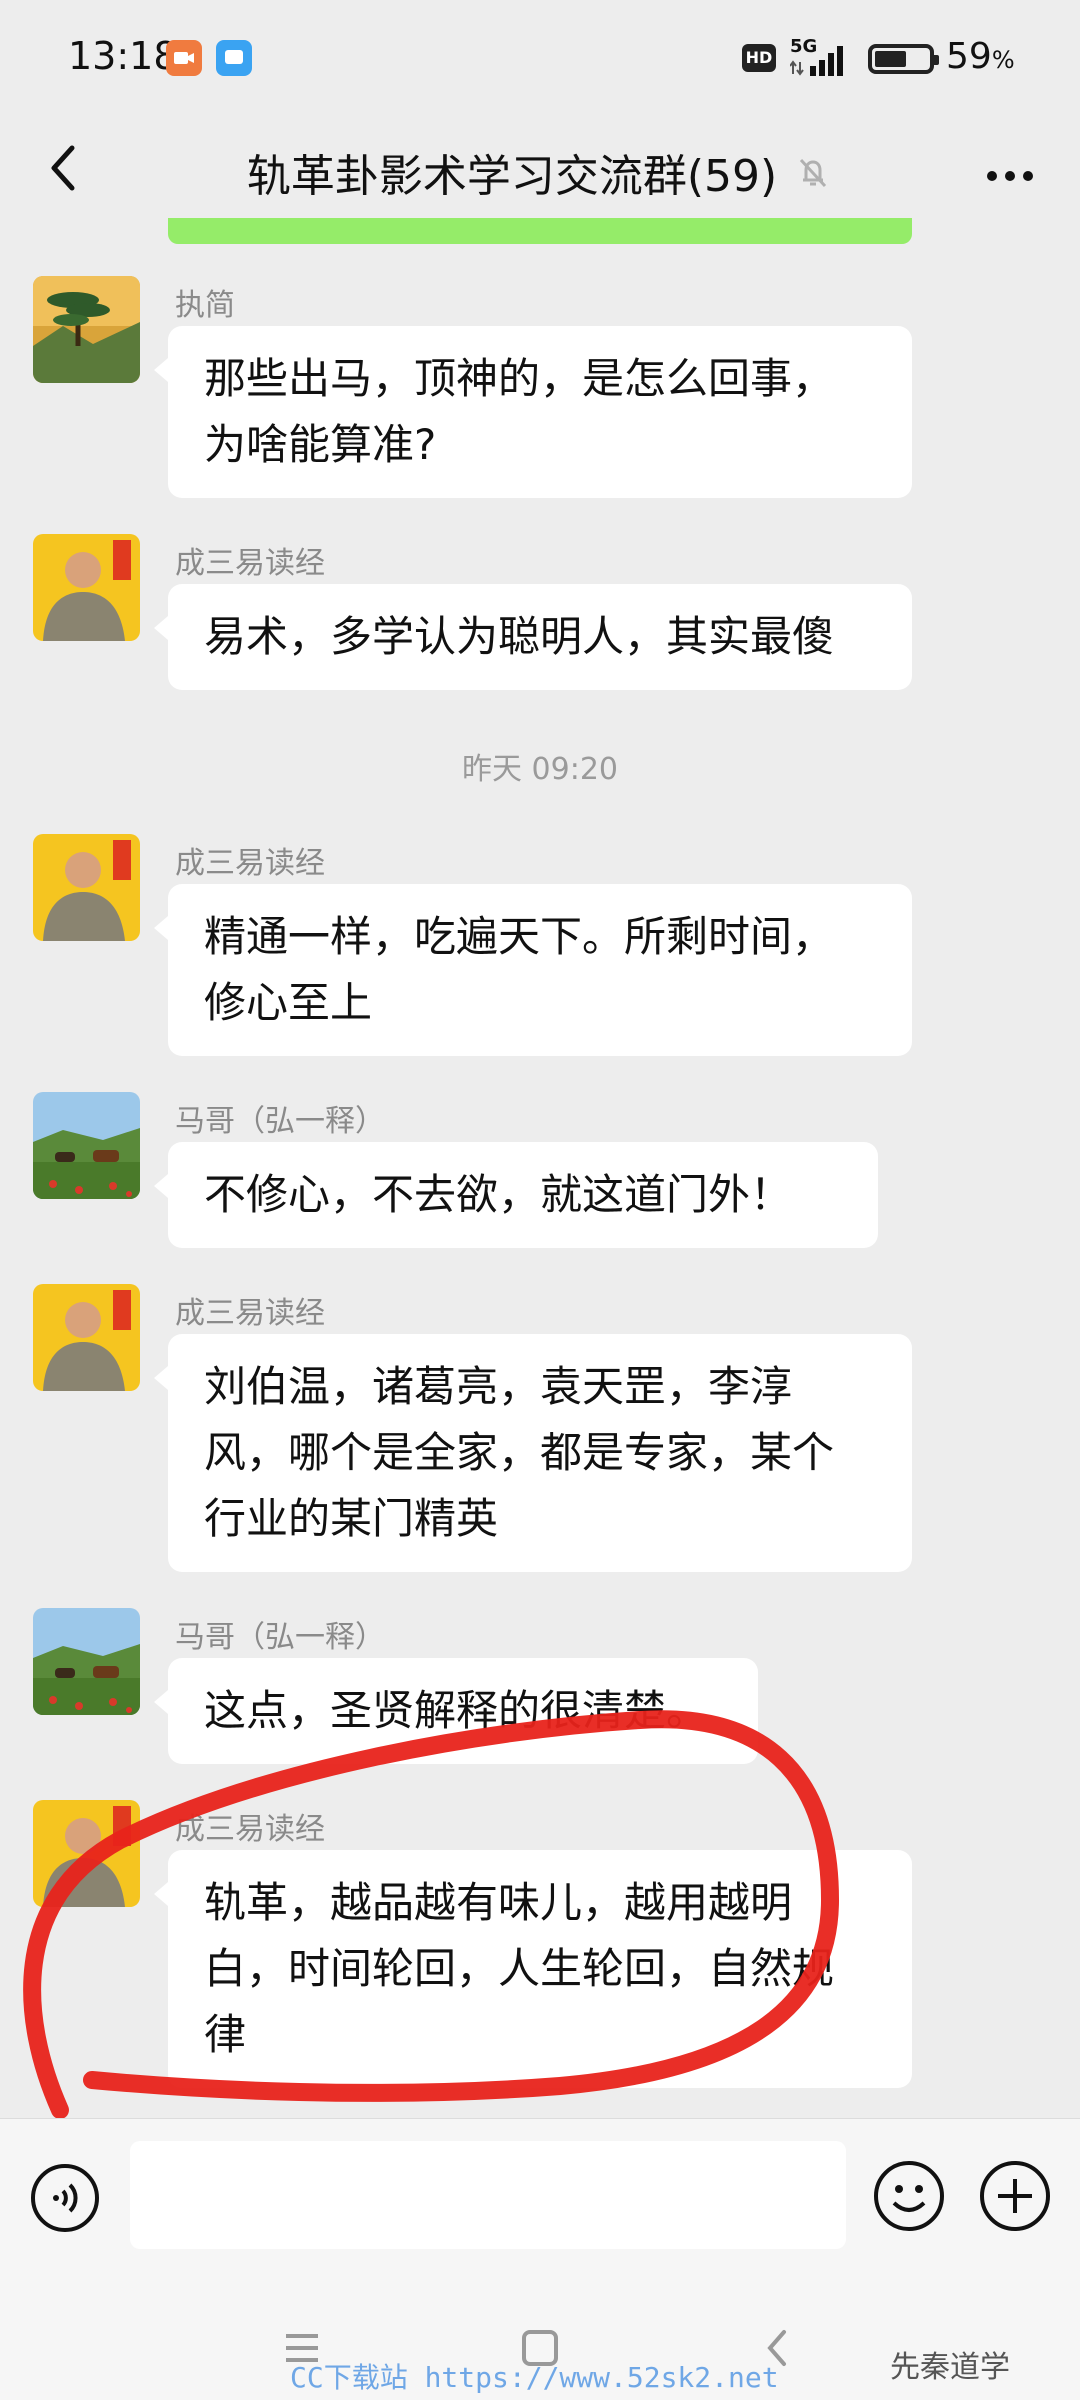 This screenshot has width=1080, height=2400. Describe the element at coordinates (65, 2198) in the screenshot. I see `voice-input-button` at that location.